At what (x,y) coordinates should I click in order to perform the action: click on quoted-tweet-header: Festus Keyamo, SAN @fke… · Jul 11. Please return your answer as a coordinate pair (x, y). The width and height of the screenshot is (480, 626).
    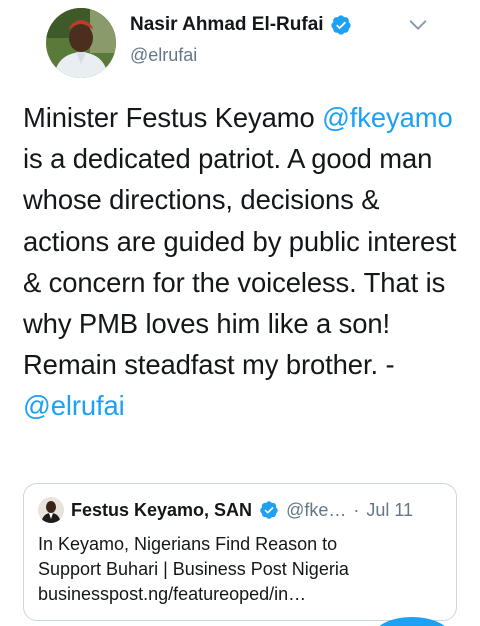
    Looking at the image, I should click on (225, 510).